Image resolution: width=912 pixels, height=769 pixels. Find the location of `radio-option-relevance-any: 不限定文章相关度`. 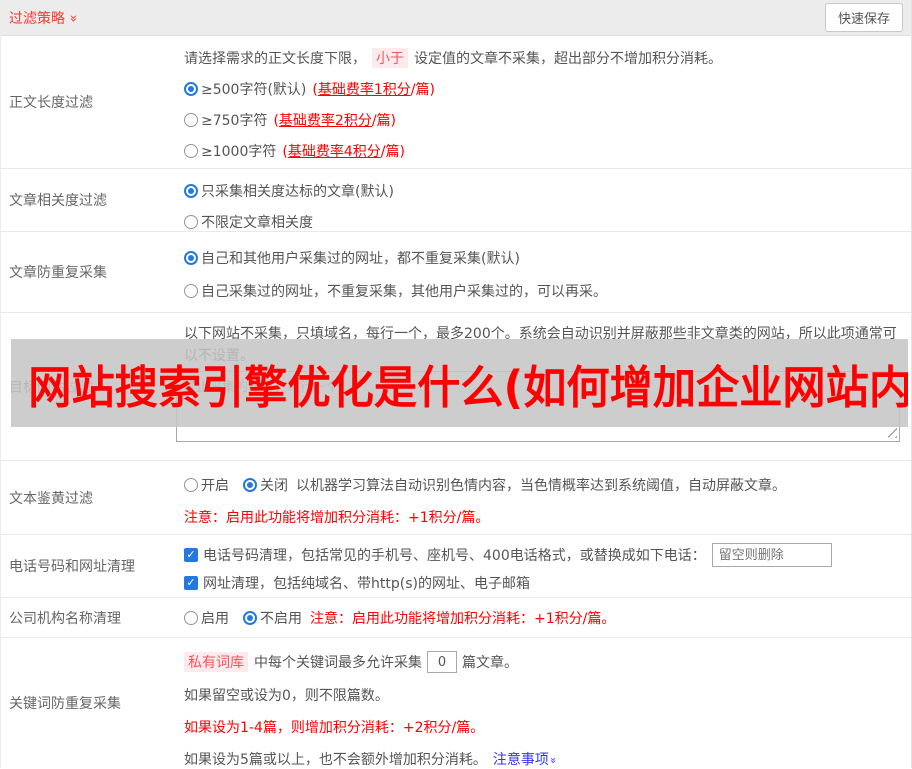

radio-option-relevance-any: 不限定文章相关度 is located at coordinates (547, 222).